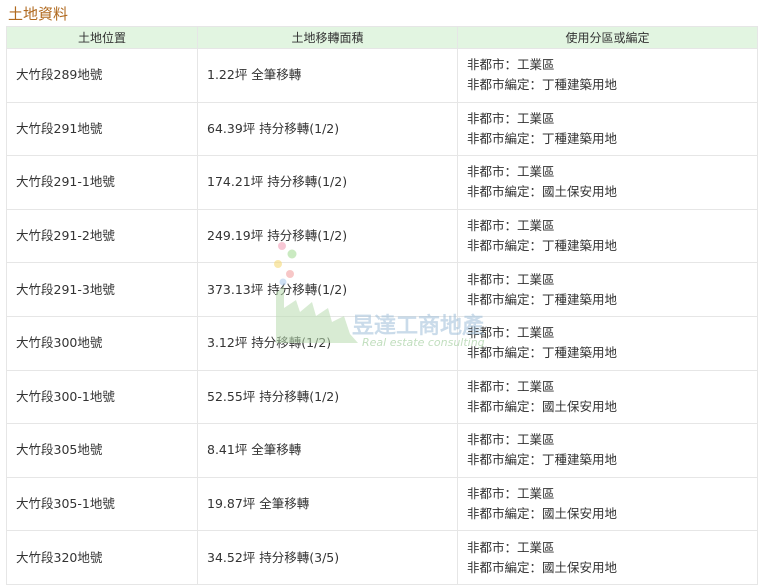  What do you see at coordinates (102, 343) in the screenshot?
I see `cell-location: 大竹段300地號` at bounding box center [102, 343].